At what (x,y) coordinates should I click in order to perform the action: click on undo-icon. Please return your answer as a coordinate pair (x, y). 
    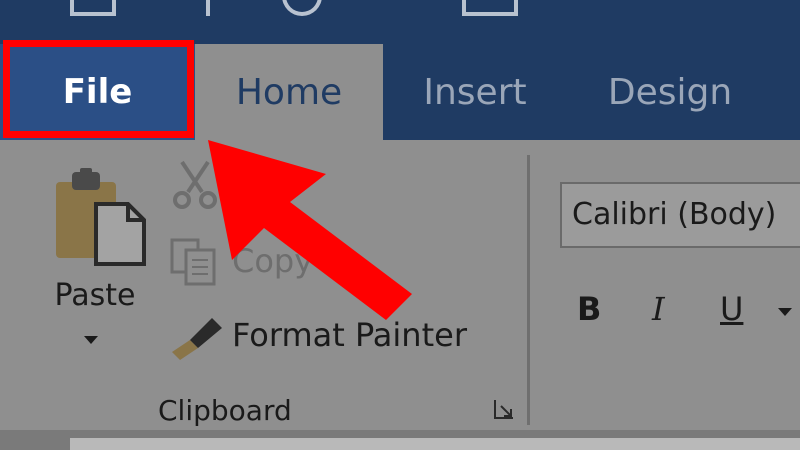
    Looking at the image, I should click on (200, 8).